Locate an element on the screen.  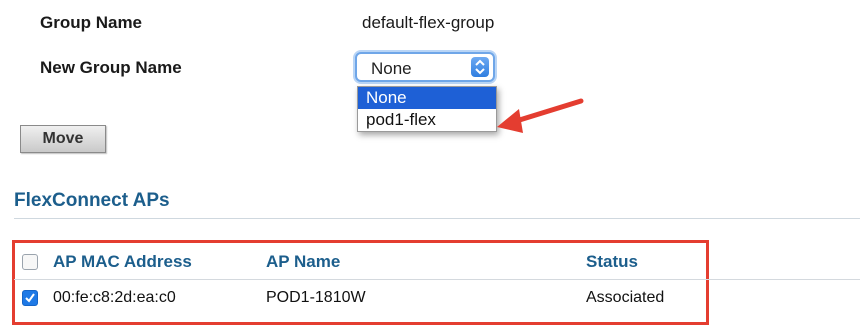
group-name-label: Group Name is located at coordinates (91, 22).